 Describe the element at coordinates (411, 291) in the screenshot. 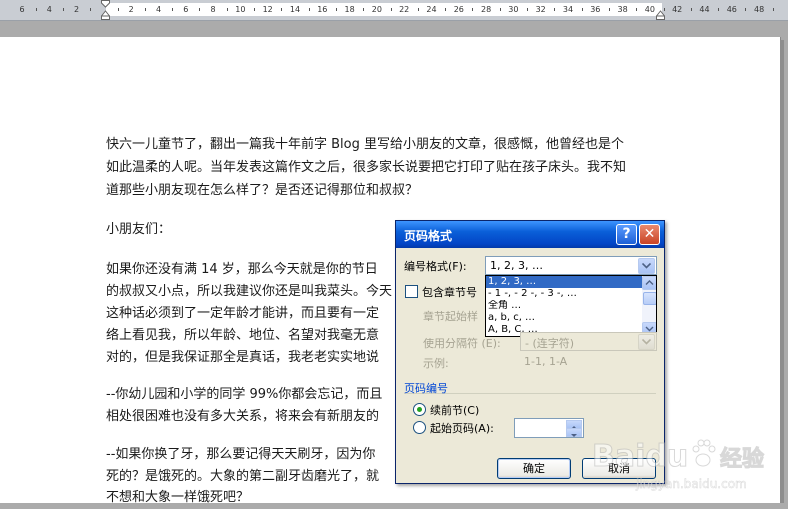

I see `include-chapter-checkbox` at that location.